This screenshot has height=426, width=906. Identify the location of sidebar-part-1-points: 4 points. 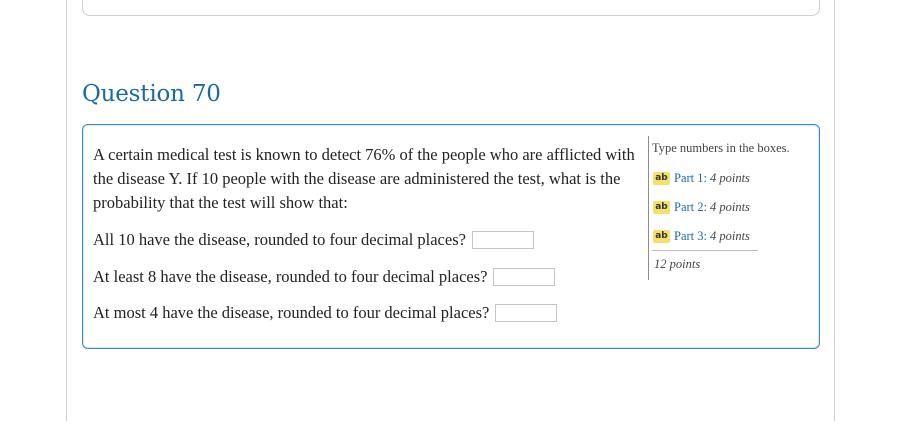
(729, 177).